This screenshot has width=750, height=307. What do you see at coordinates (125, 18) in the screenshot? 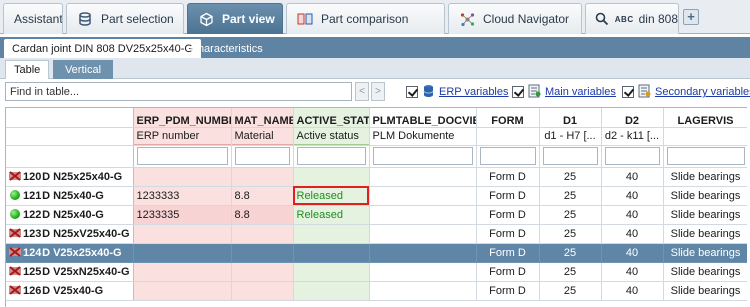
I see `tab-part-selection: Part selection` at bounding box center [125, 18].